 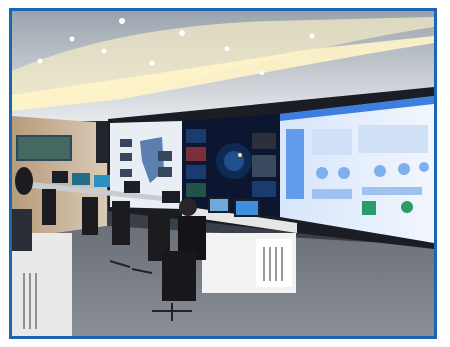 I want to click on wall-column, so click(x=102, y=142).